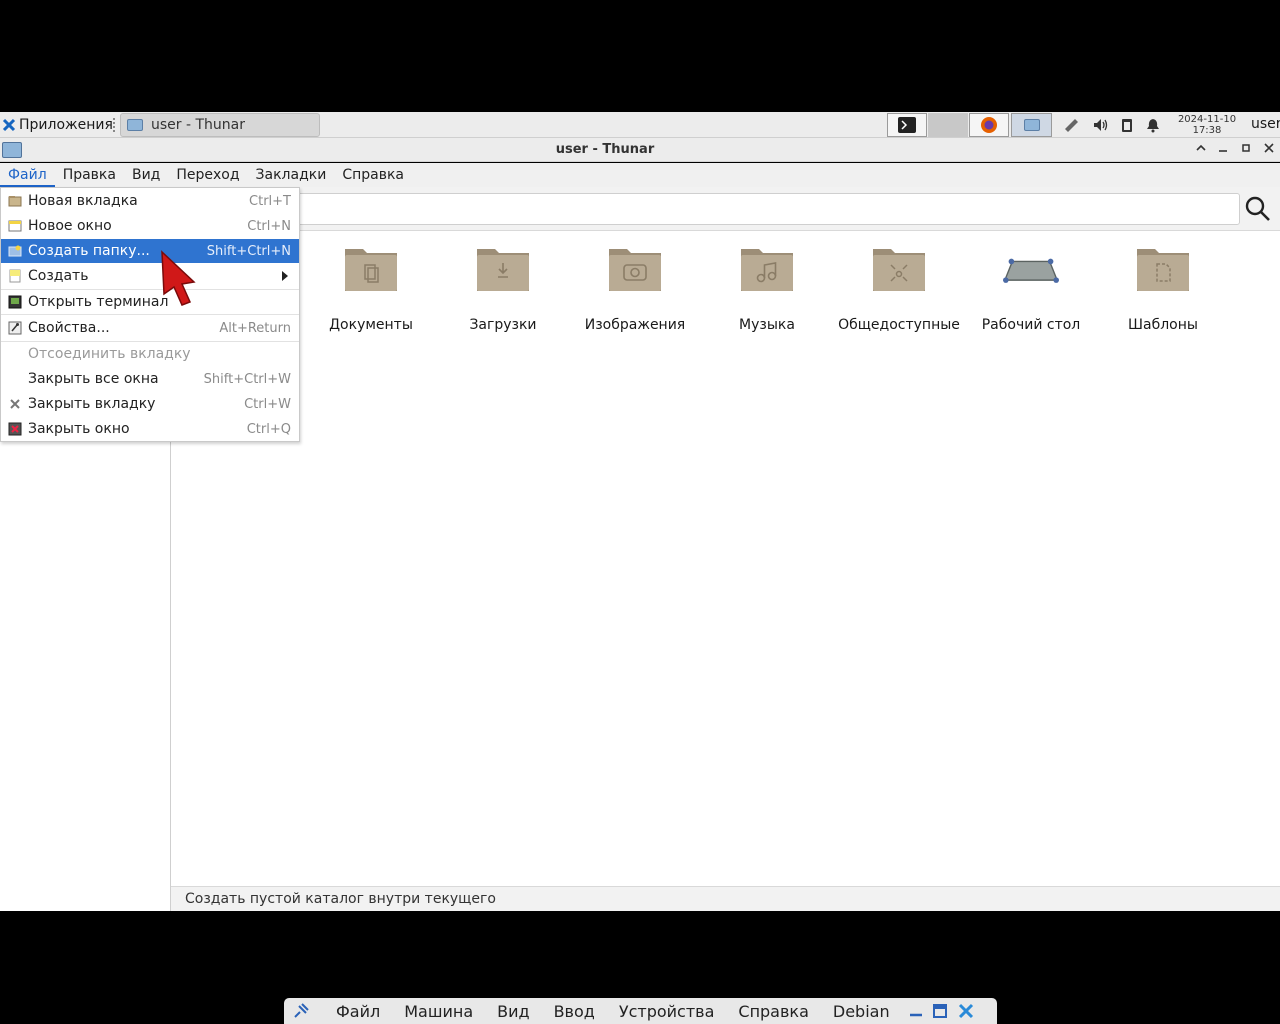 Image resolution: width=1280 pixels, height=1024 pixels. Describe the element at coordinates (150, 201) in the screenshot. I see `menu-item-new-tab: Новая вкладка Ctrl+T` at that location.